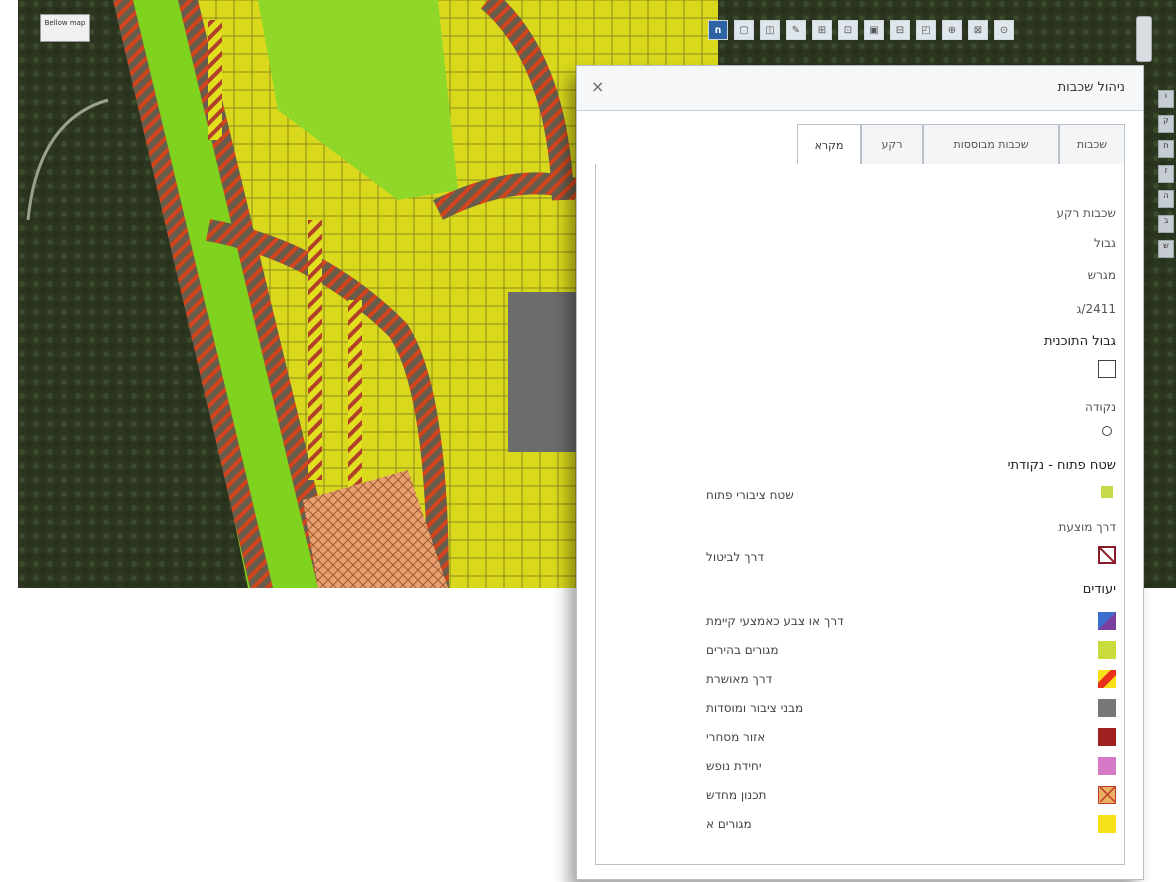 The width and height of the screenshot is (1176, 882). Describe the element at coordinates (1107, 431) in the screenshot. I see `point-symbol` at that location.